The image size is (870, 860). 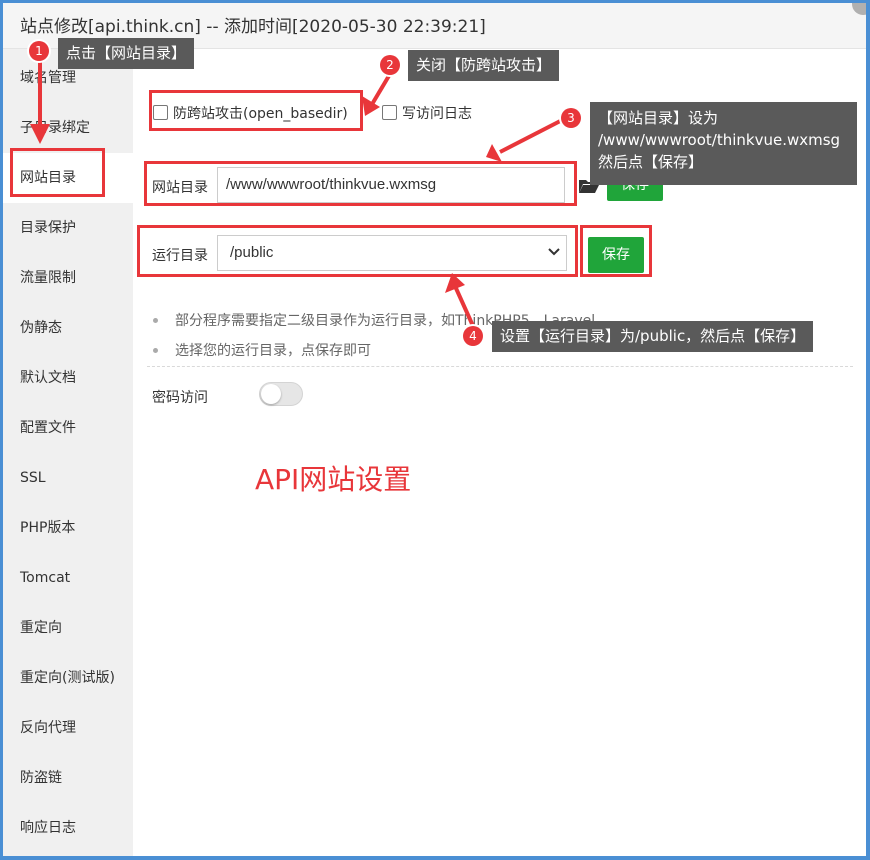 What do you see at coordinates (39, 51) in the screenshot?
I see `step-1-badge: 1` at bounding box center [39, 51].